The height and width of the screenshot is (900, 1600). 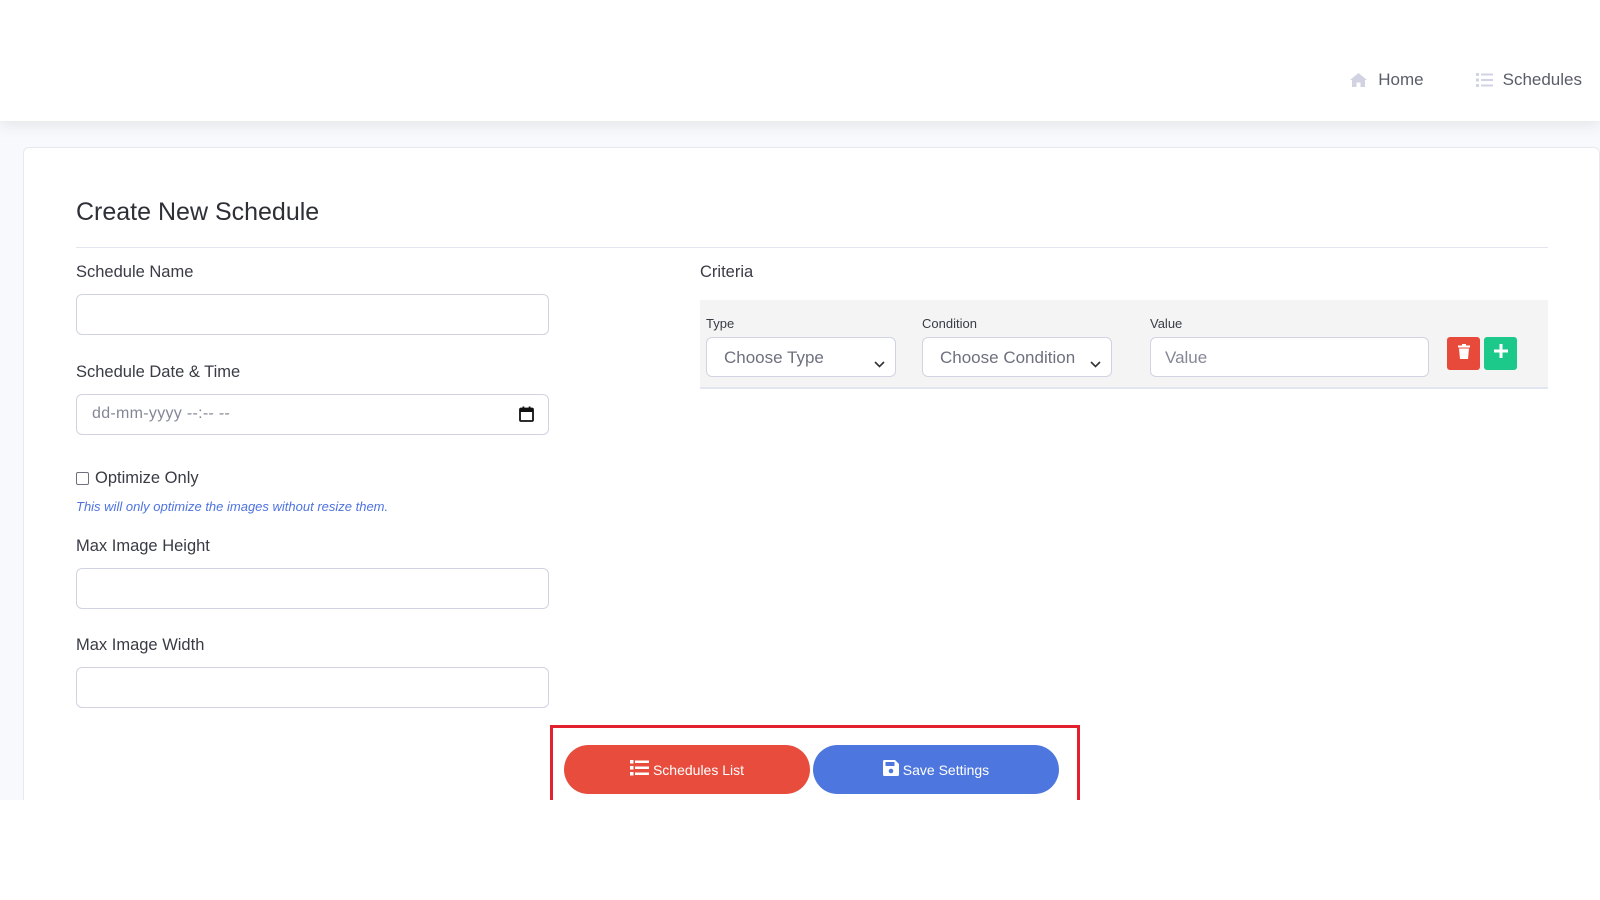 I want to click on schedules-list-button: Schedules List, so click(x=687, y=769).